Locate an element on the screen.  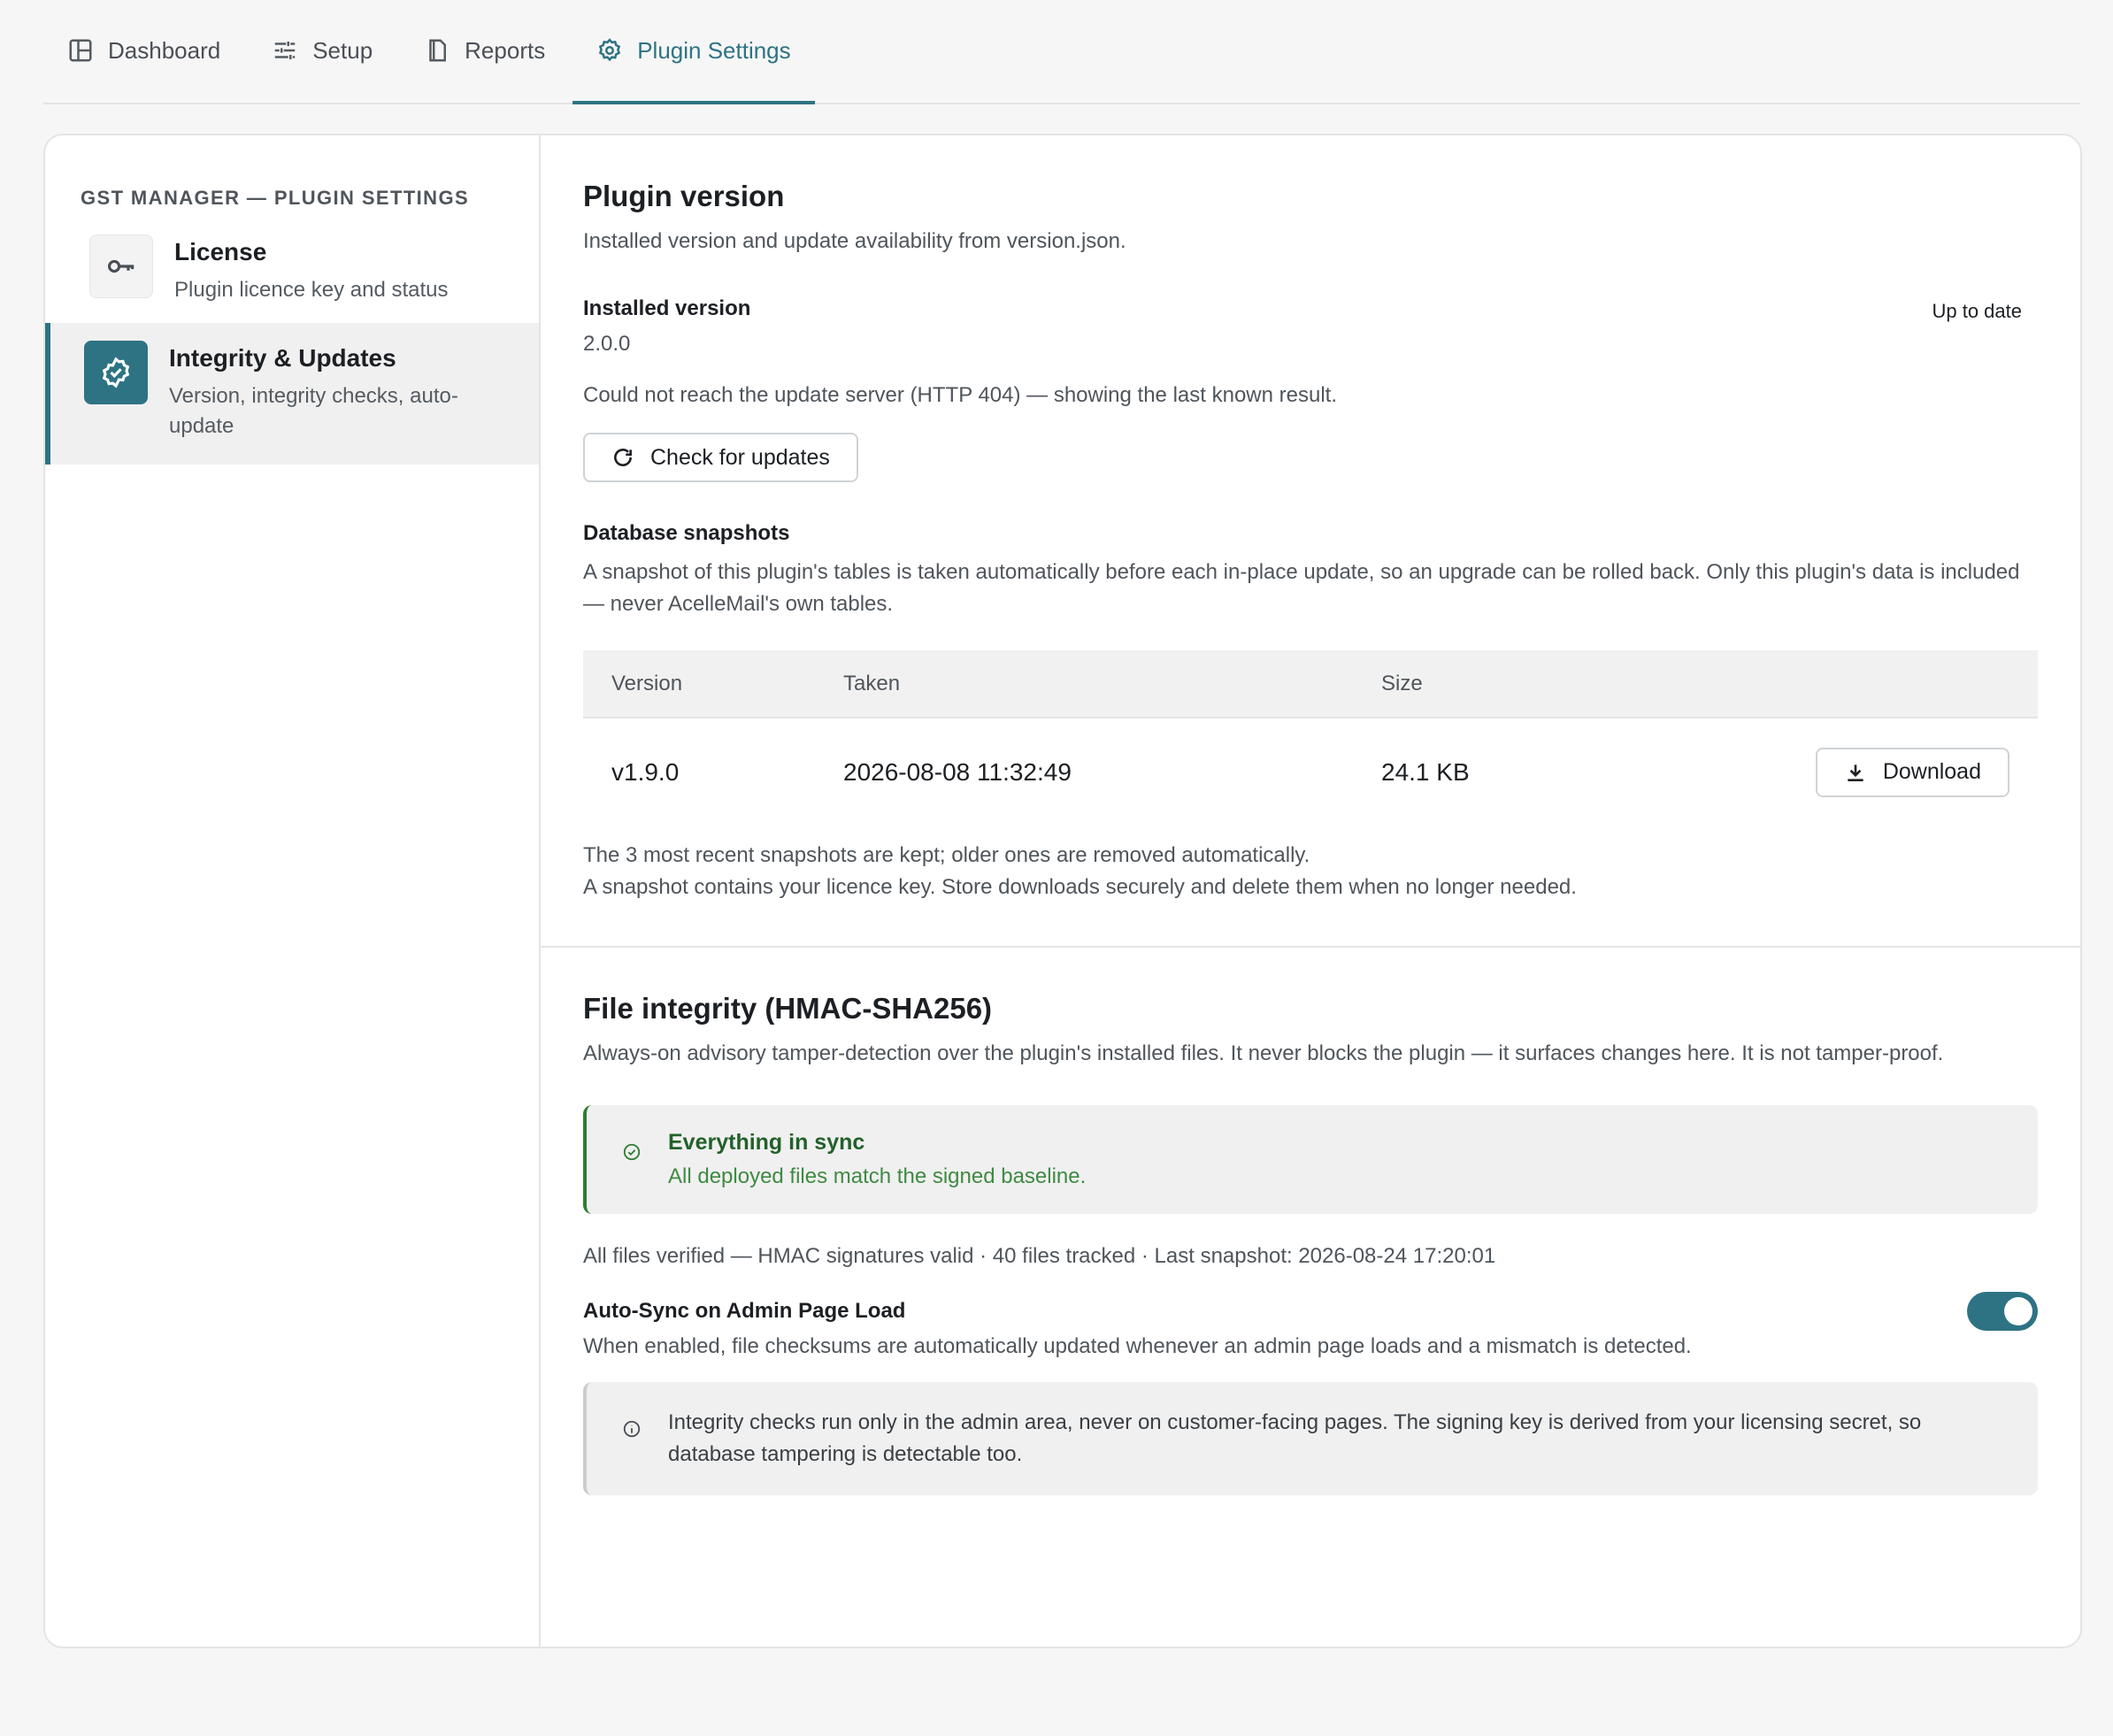
table-header-row: Version Taken Size is located at coordinates (1310, 684).